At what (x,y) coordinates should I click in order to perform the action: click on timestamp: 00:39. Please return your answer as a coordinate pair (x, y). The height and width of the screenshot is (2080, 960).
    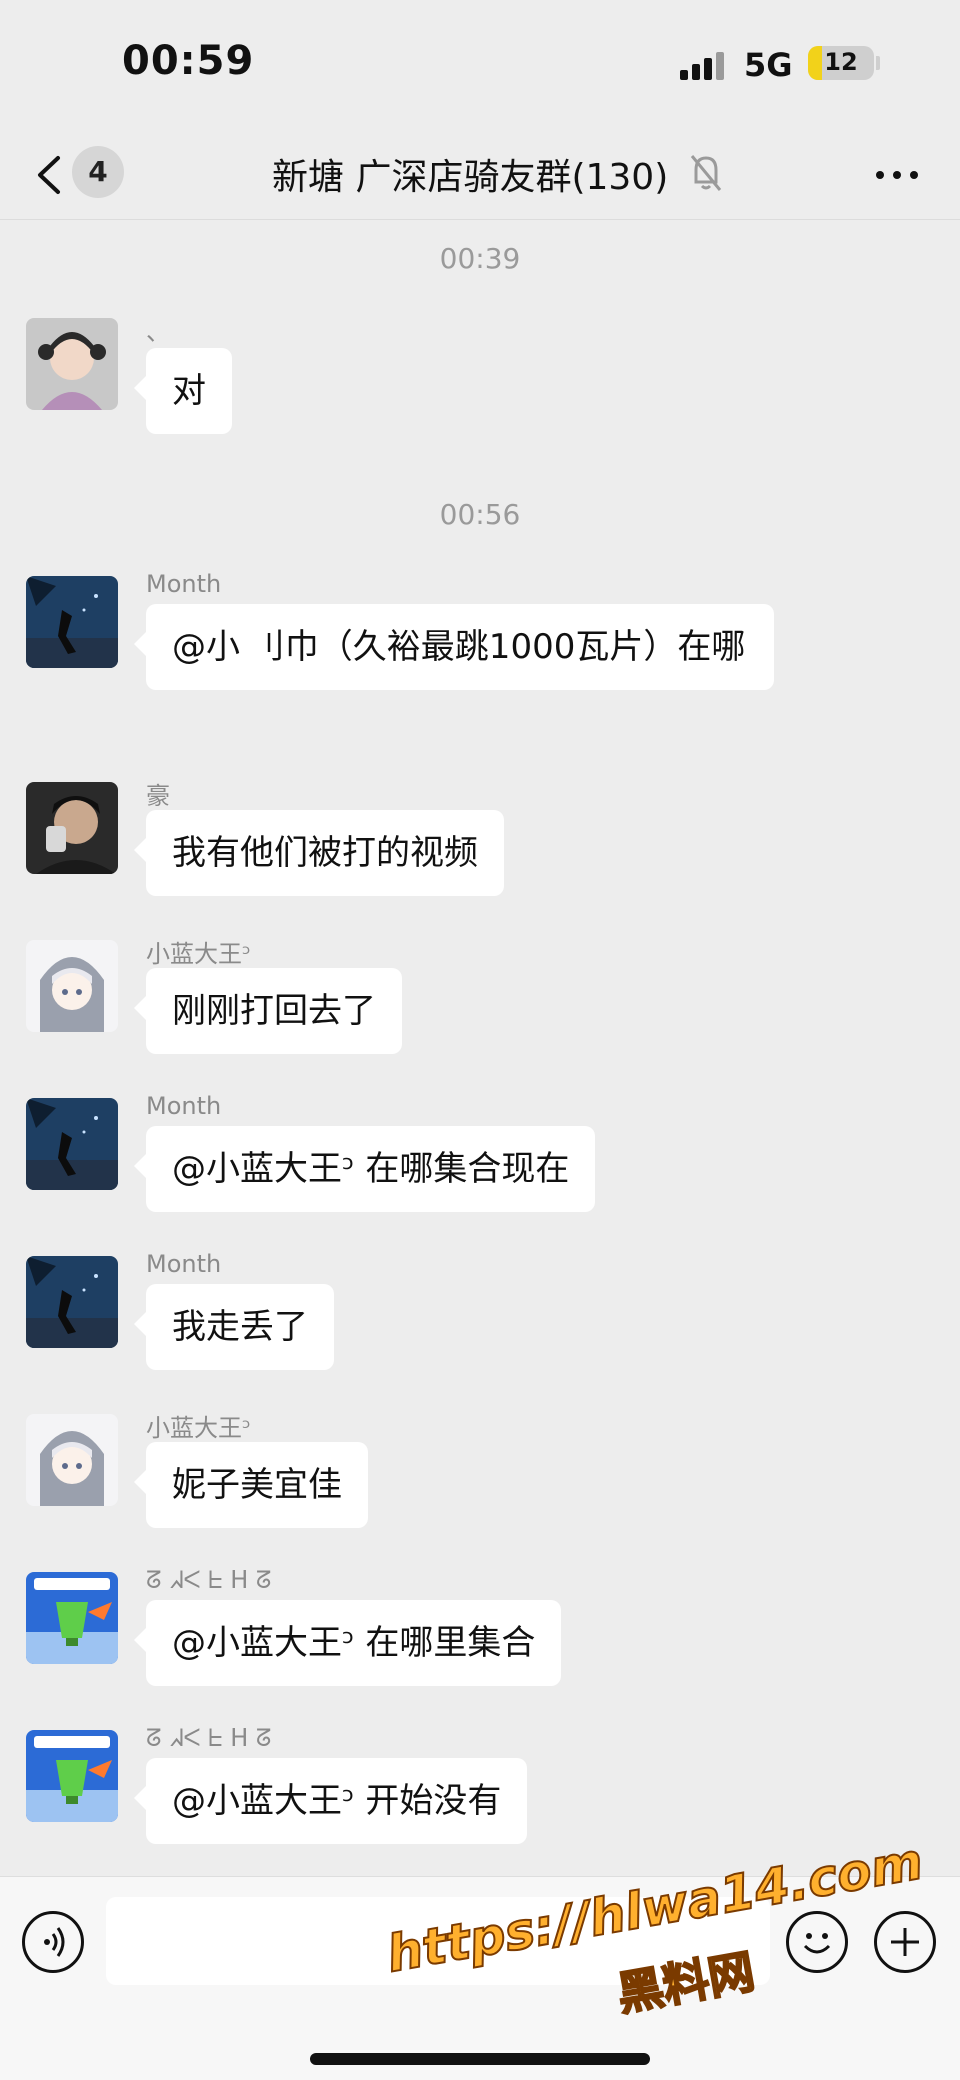
    Looking at the image, I should click on (480, 258).